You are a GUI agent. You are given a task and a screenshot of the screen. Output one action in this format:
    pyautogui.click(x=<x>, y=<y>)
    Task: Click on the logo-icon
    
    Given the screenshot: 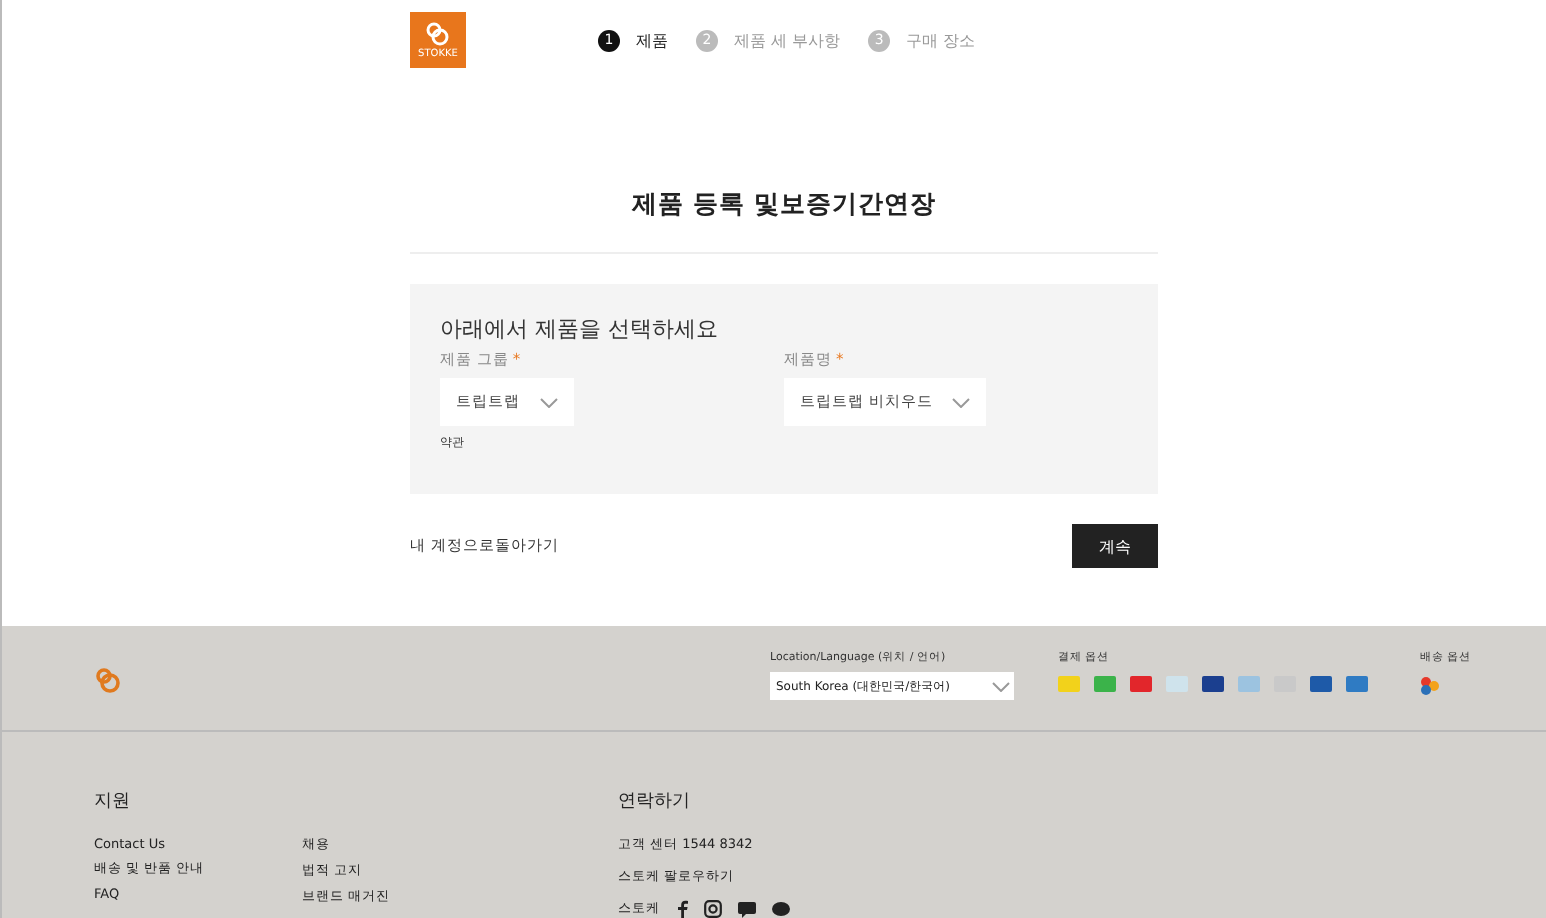 What is the action you would take?
    pyautogui.click(x=438, y=33)
    